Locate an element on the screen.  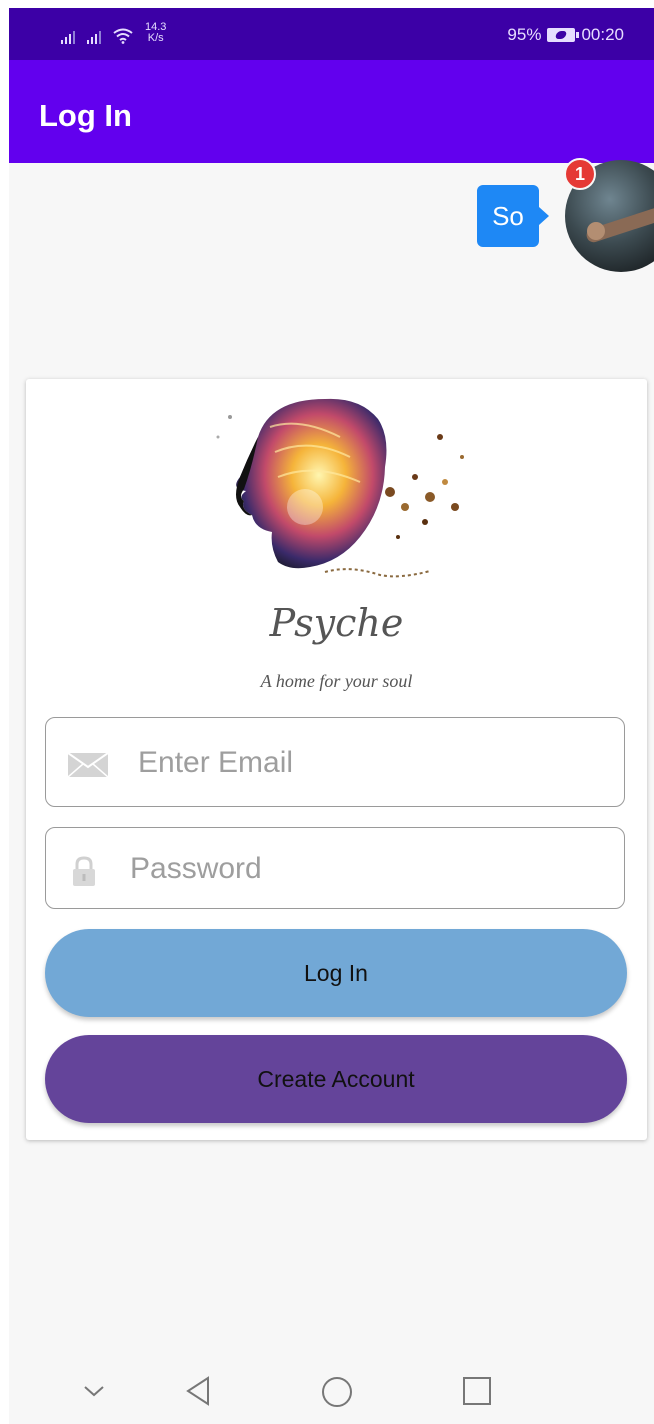
system-nav-bar is located at coordinates (331, 1391).